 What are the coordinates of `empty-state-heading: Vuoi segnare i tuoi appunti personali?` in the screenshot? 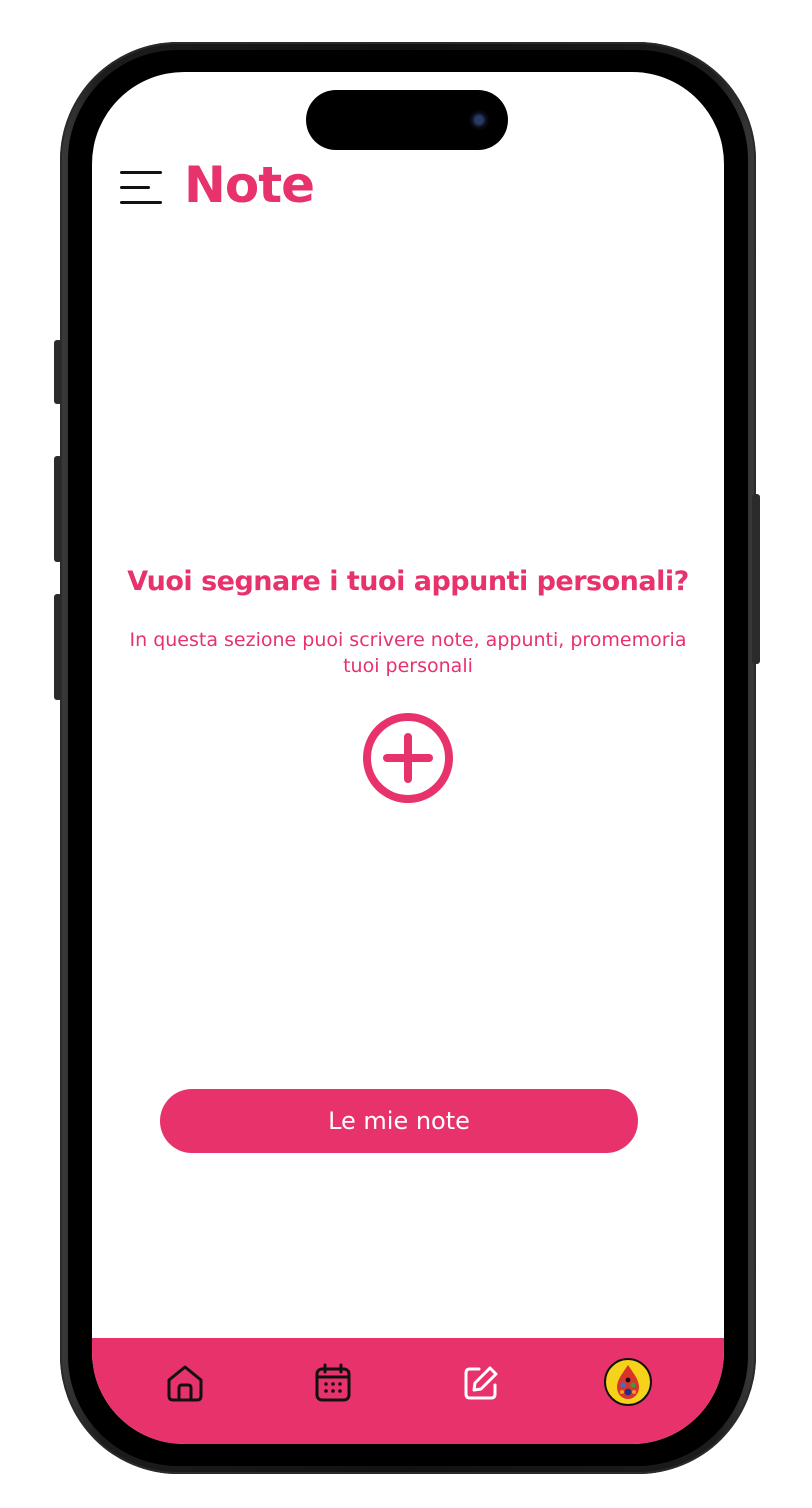 It's located at (408, 581).